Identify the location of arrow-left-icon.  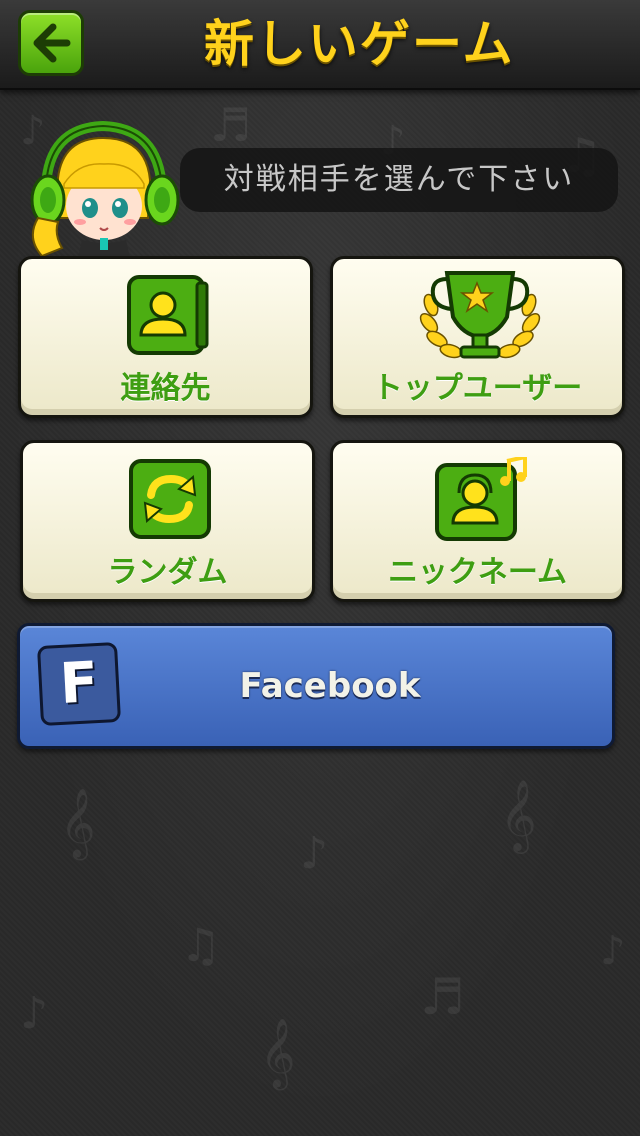
(52, 43).